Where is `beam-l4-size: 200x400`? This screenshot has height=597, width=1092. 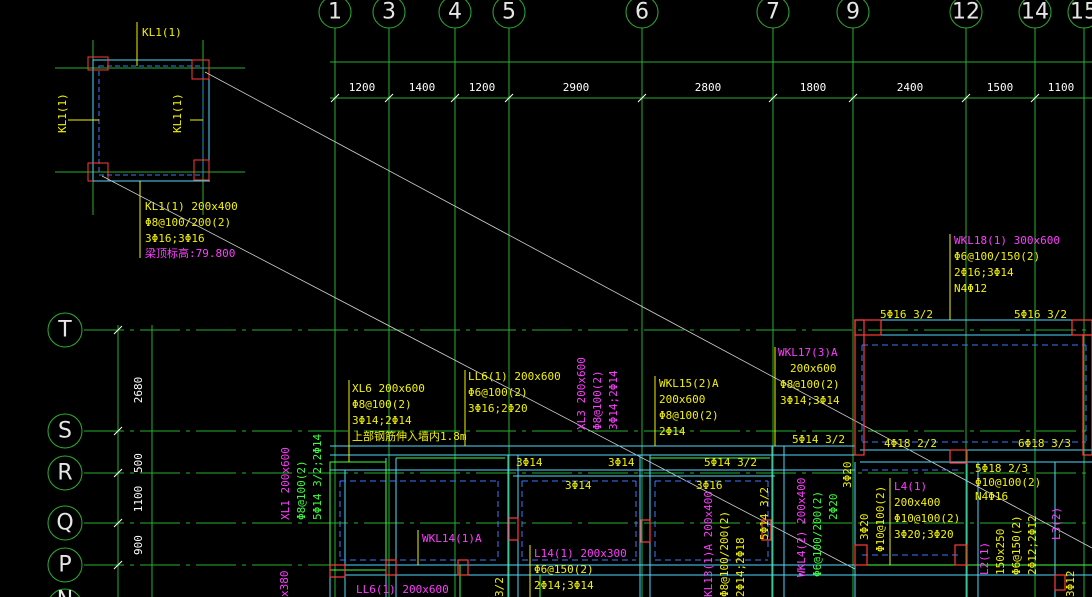 beam-l4-size: 200x400 is located at coordinates (917, 502).